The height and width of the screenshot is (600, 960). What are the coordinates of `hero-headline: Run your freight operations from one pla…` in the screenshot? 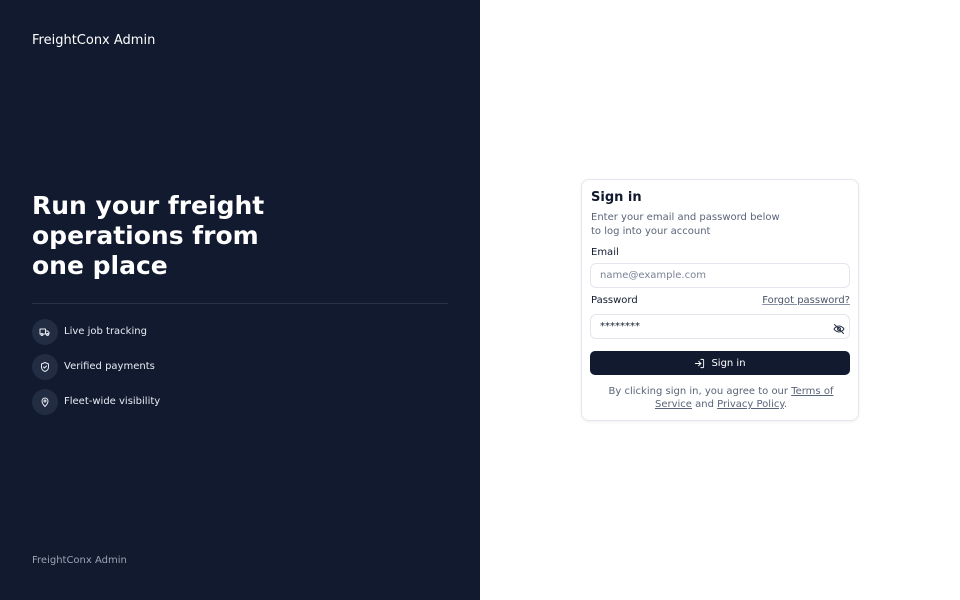 It's located at (148, 235).